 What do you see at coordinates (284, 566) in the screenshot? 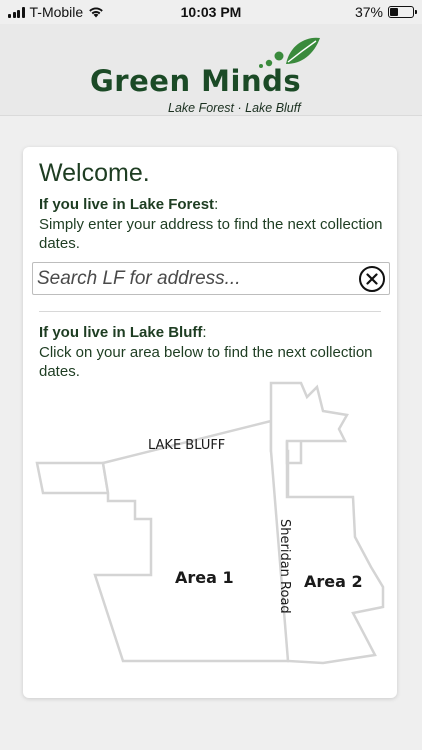
I see `sheridan-road-label: Sheridan Road` at bounding box center [284, 566].